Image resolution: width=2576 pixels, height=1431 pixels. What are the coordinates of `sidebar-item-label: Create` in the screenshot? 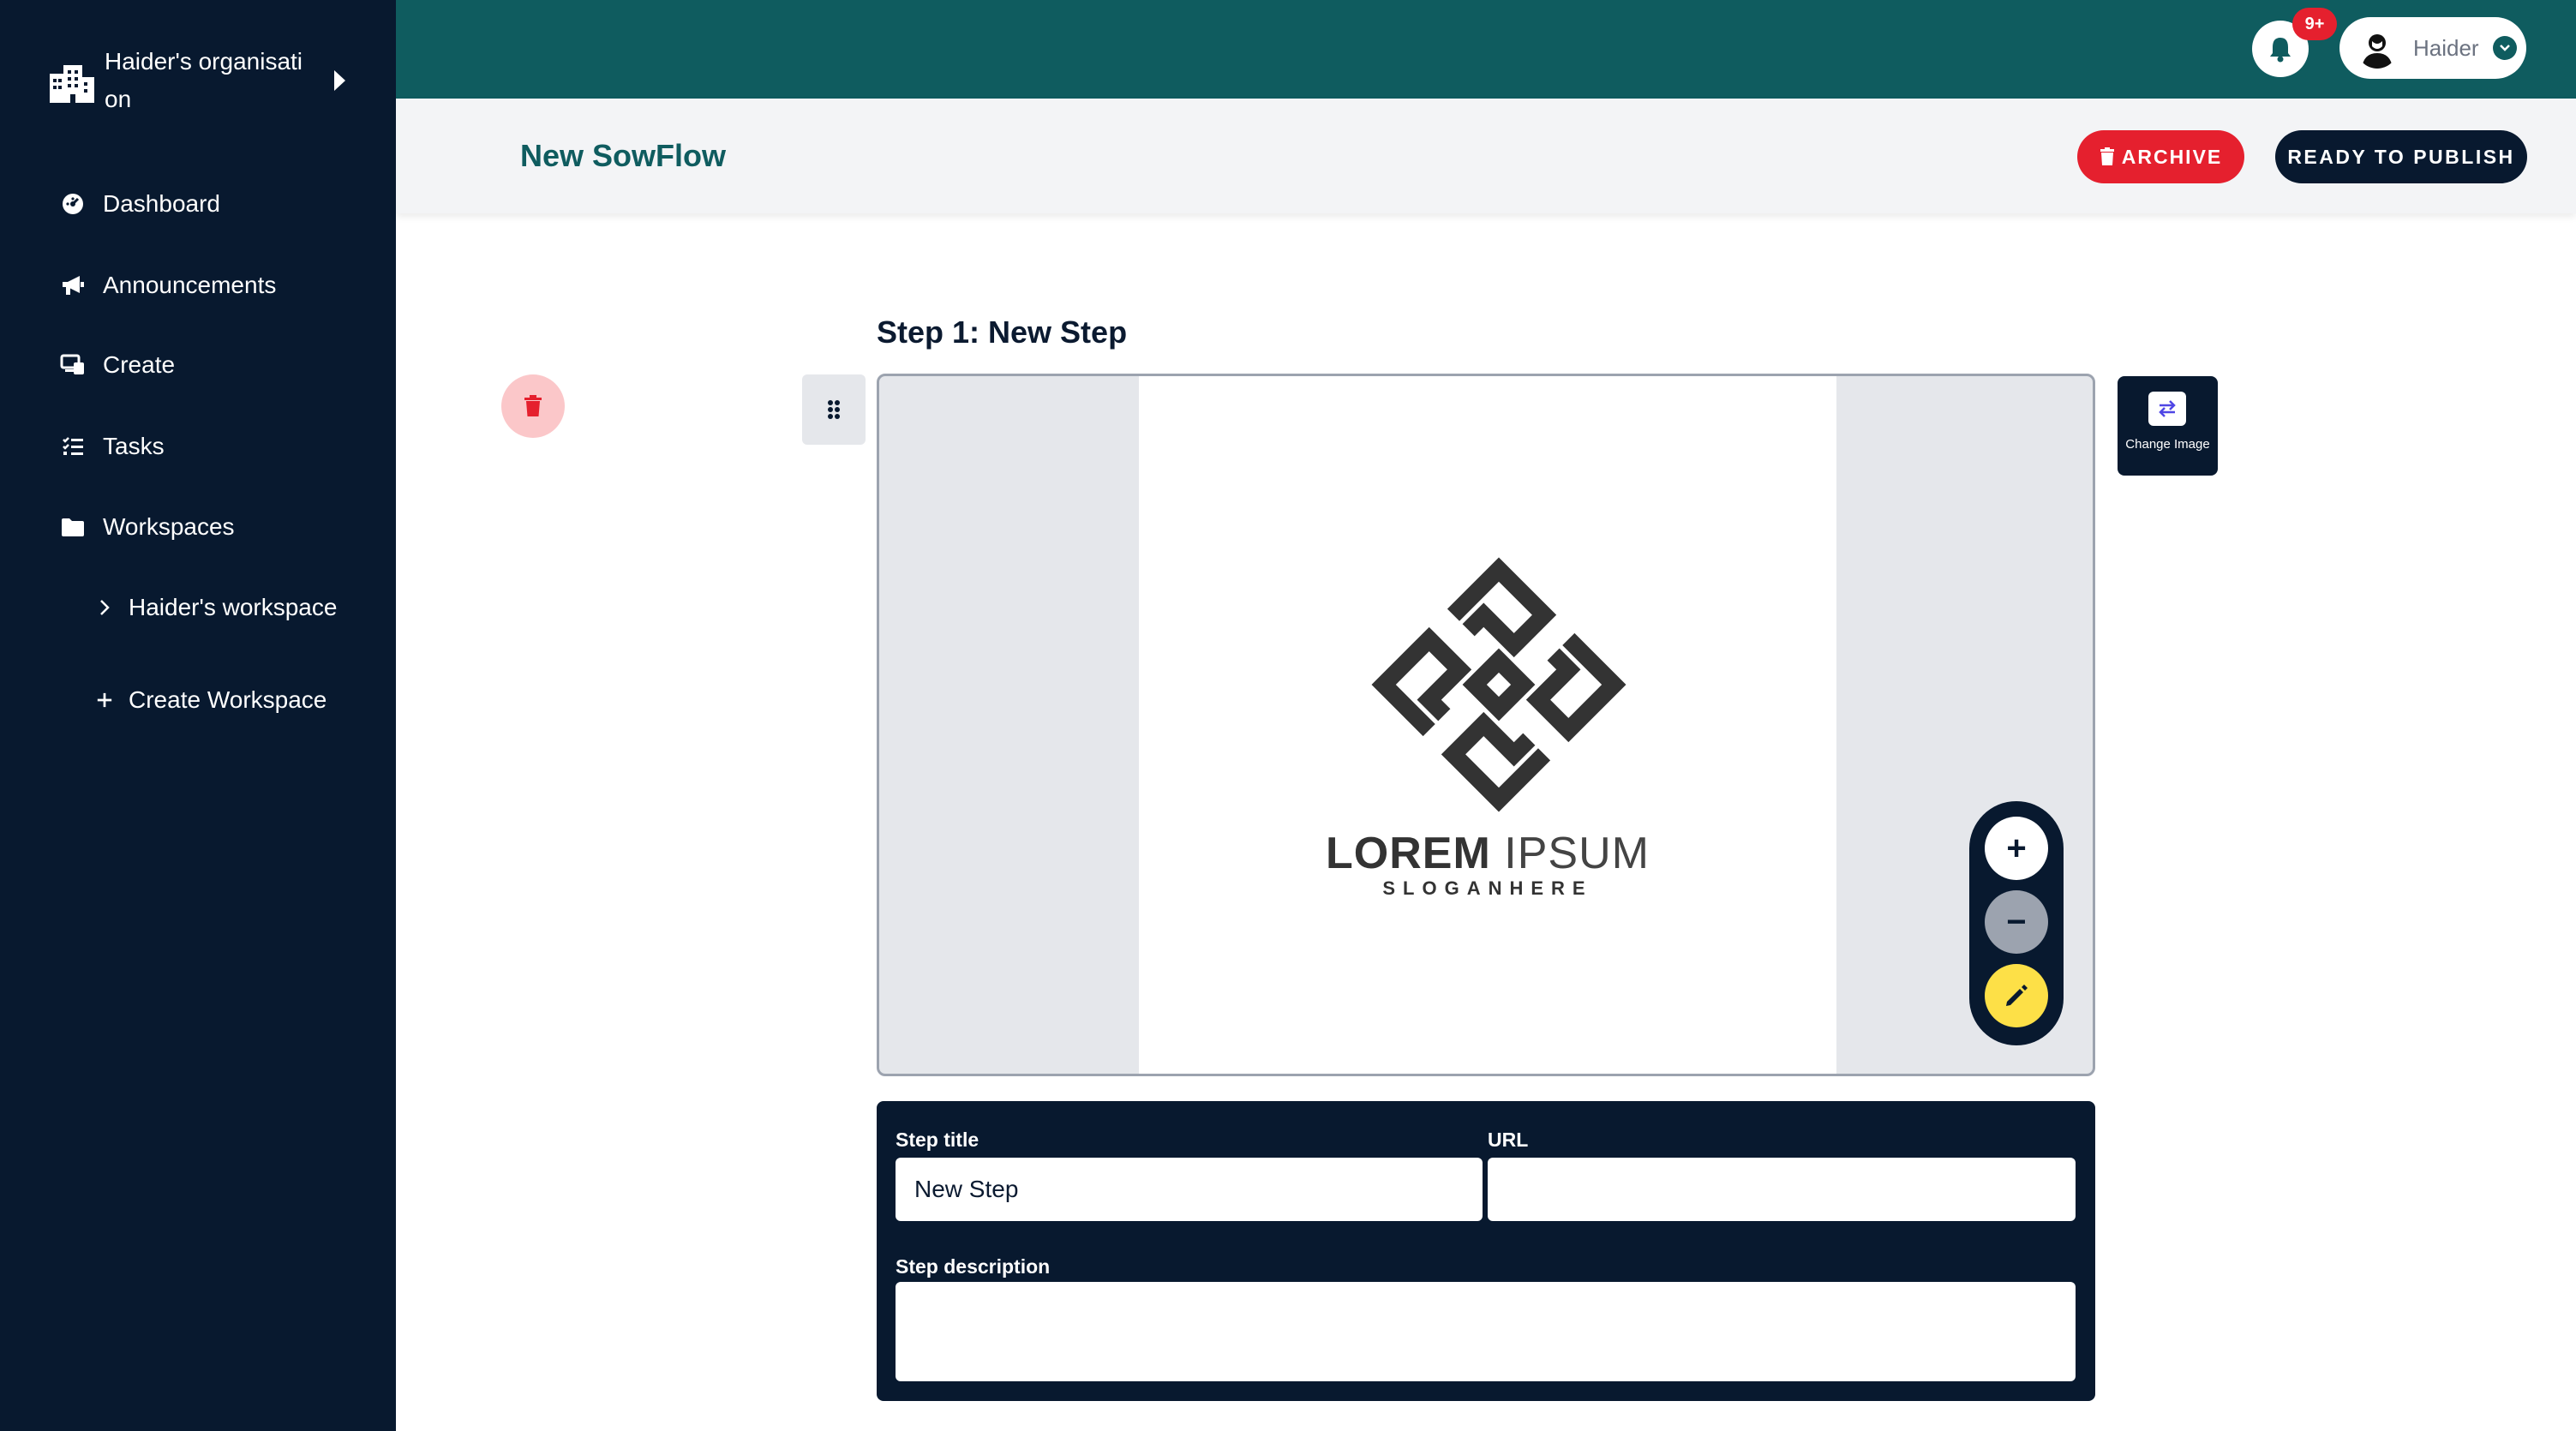 It's located at (139, 364).